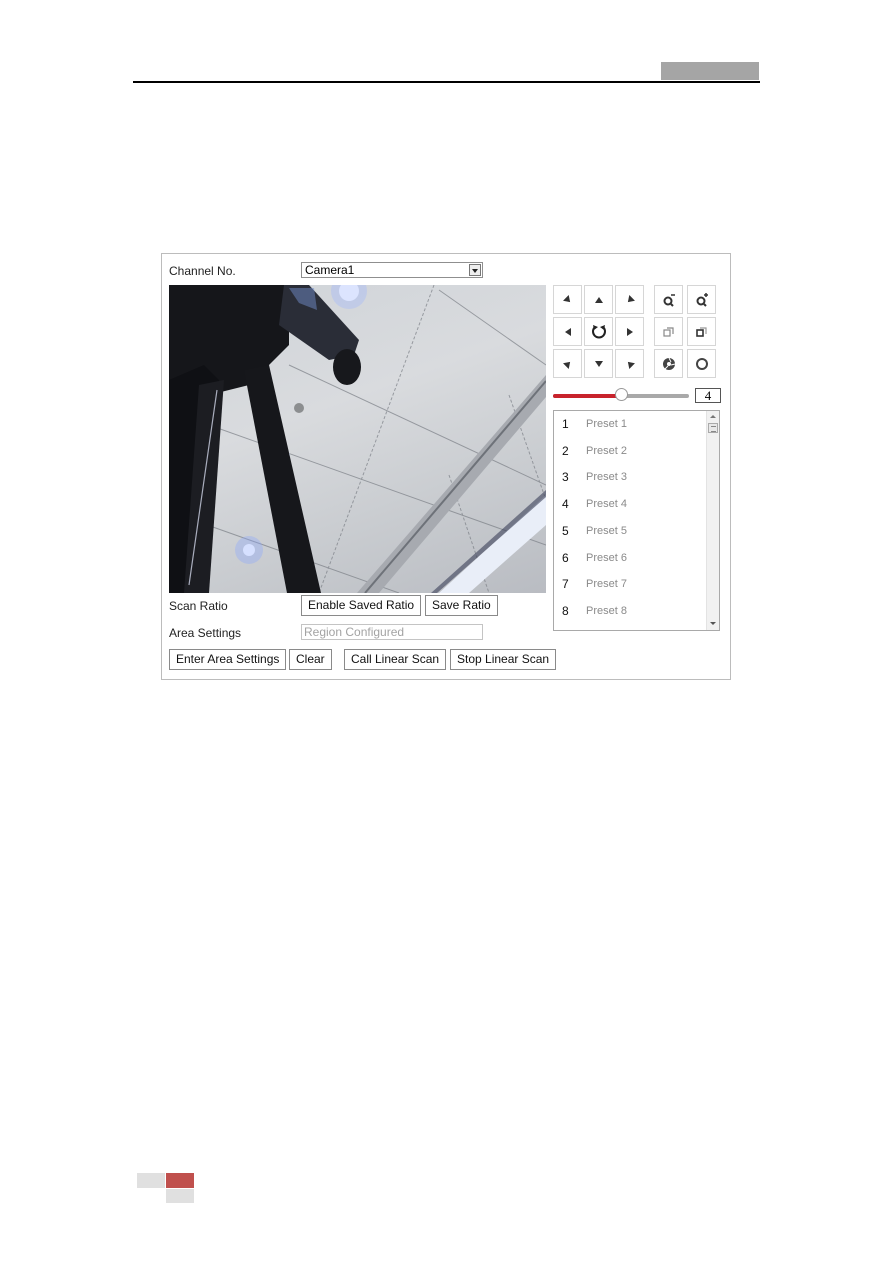 The width and height of the screenshot is (893, 1263). I want to click on scan-ratio-label: Scan Ratio, so click(198, 606).